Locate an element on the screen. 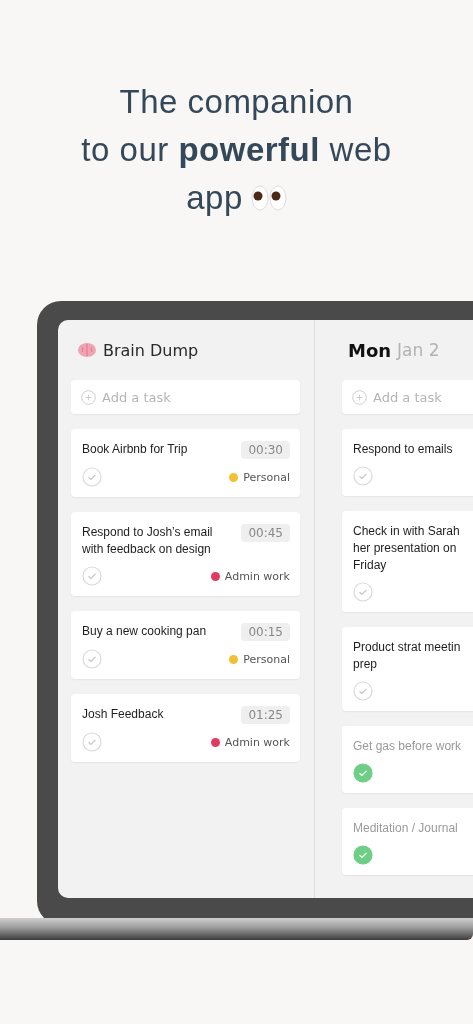  duration-badge: 01:25 is located at coordinates (265, 715).